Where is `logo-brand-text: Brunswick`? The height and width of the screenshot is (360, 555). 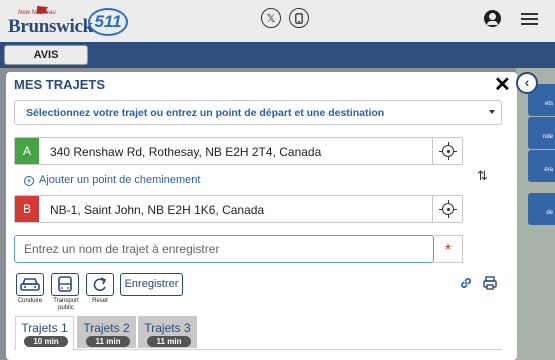 logo-brand-text: Brunswick is located at coordinates (50, 26).